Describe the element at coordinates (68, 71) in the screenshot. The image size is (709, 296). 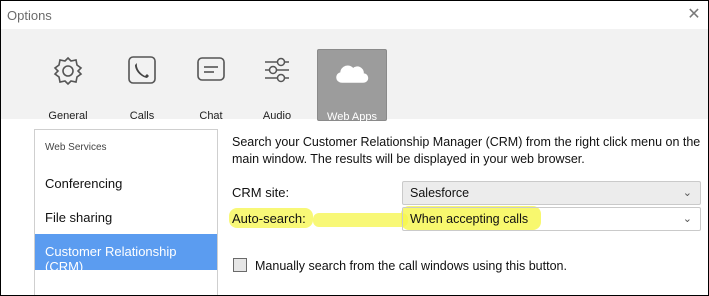
I see `gear-icon` at that location.